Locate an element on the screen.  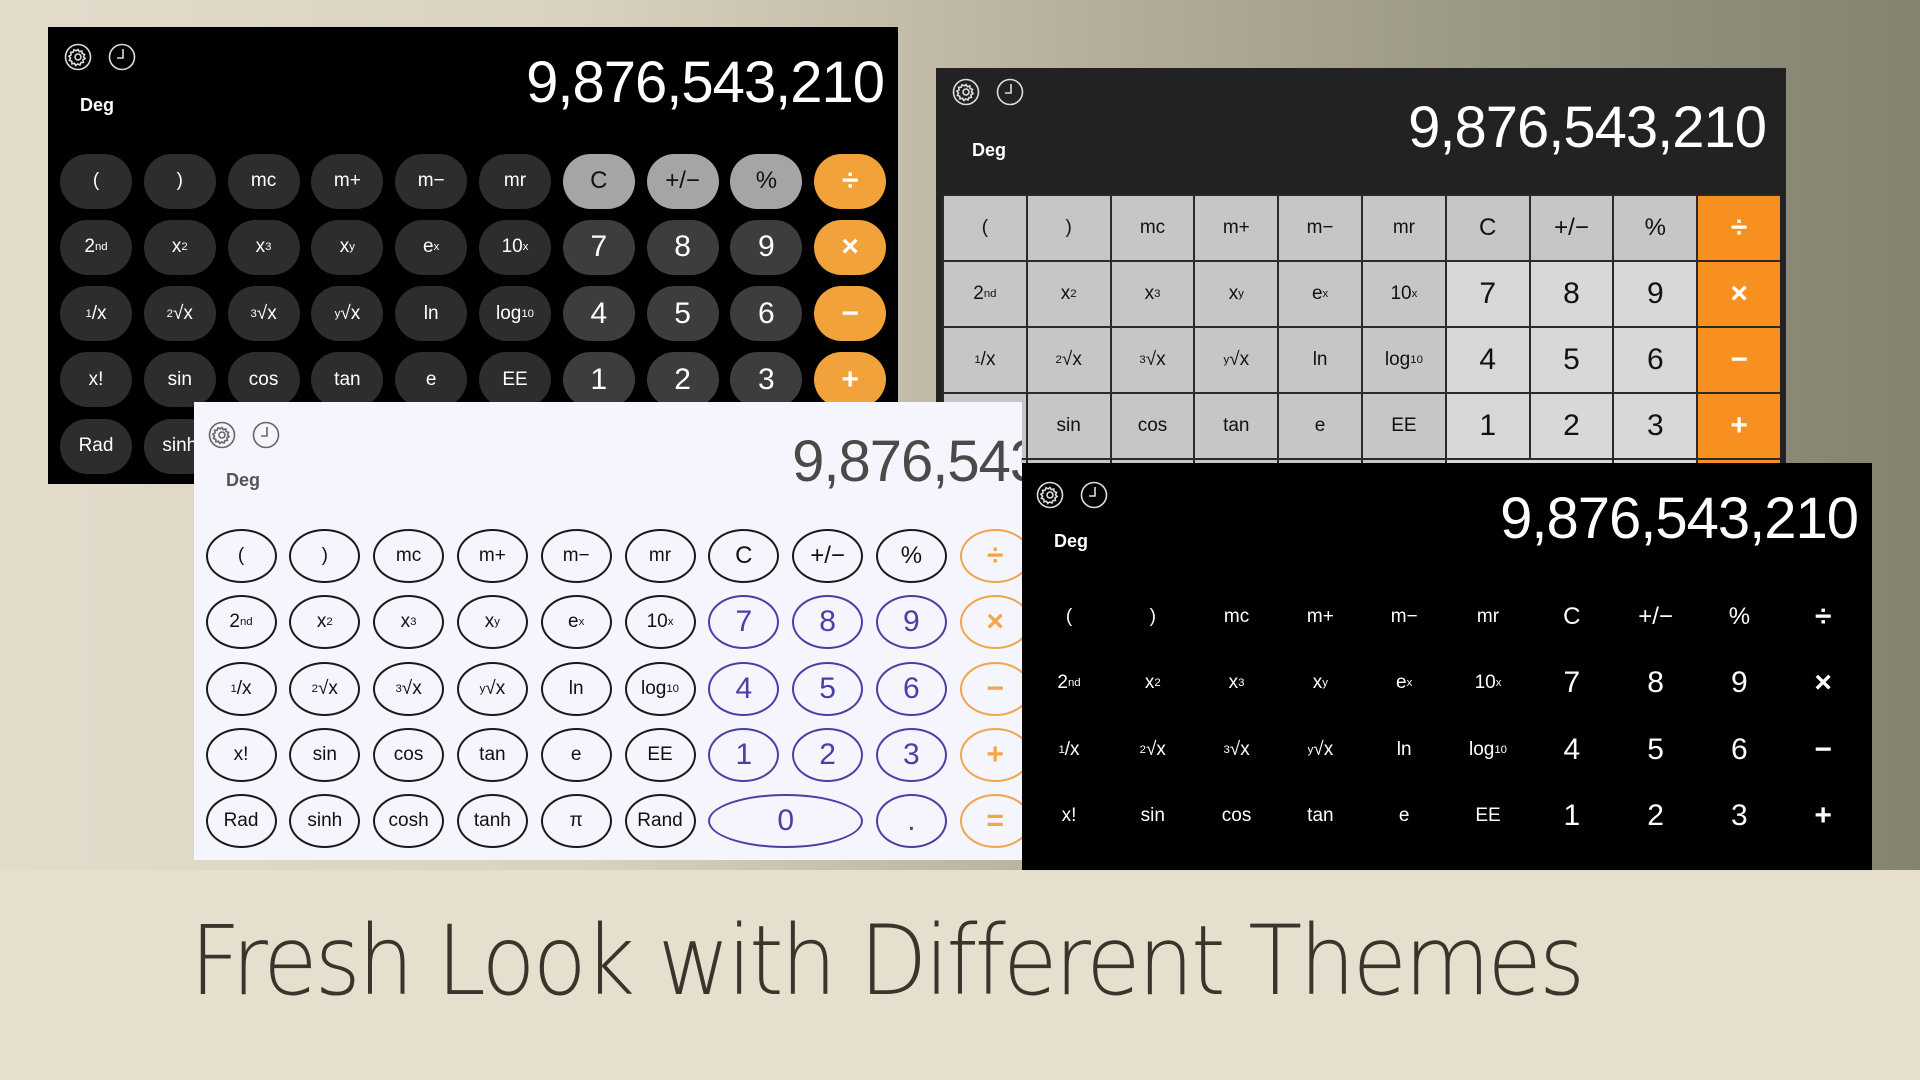
rad-key: Rad is located at coordinates (241, 821).